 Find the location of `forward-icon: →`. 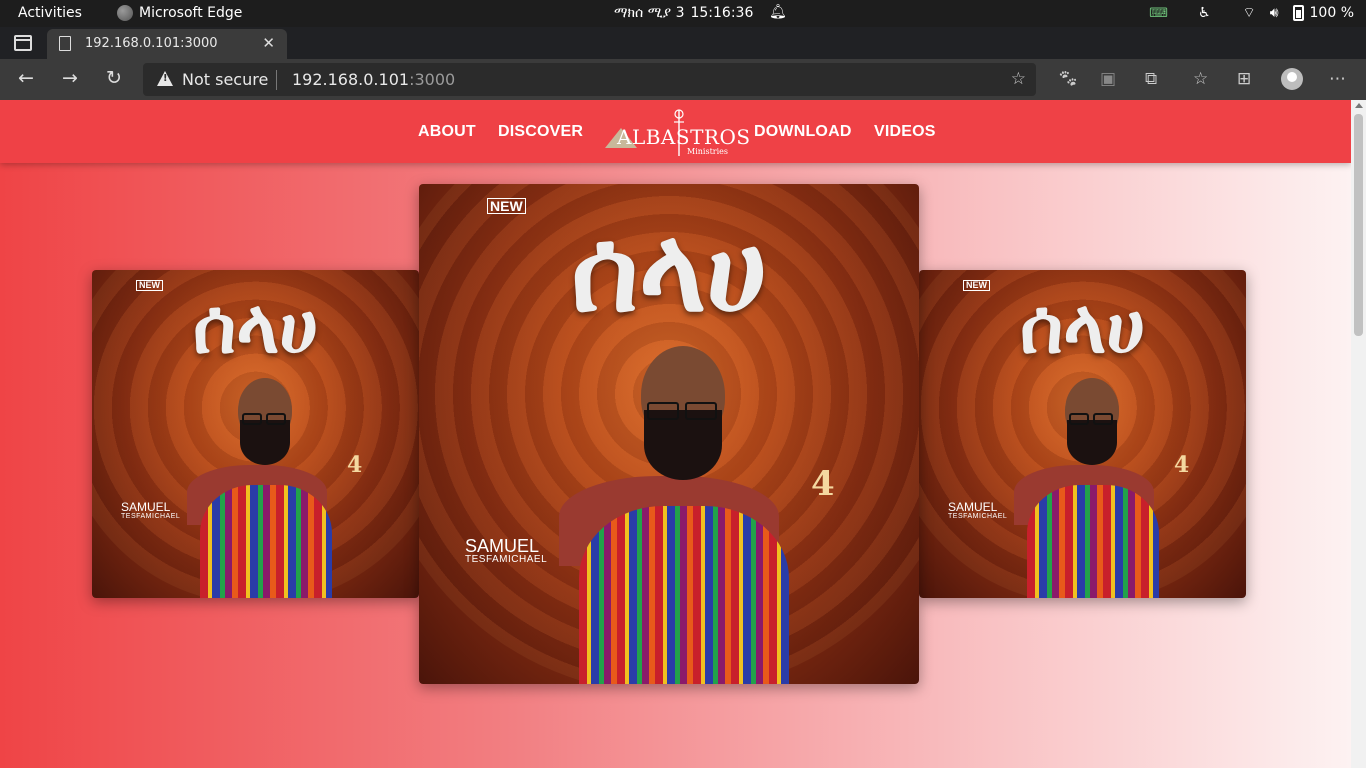

forward-icon: → is located at coordinates (70, 78).